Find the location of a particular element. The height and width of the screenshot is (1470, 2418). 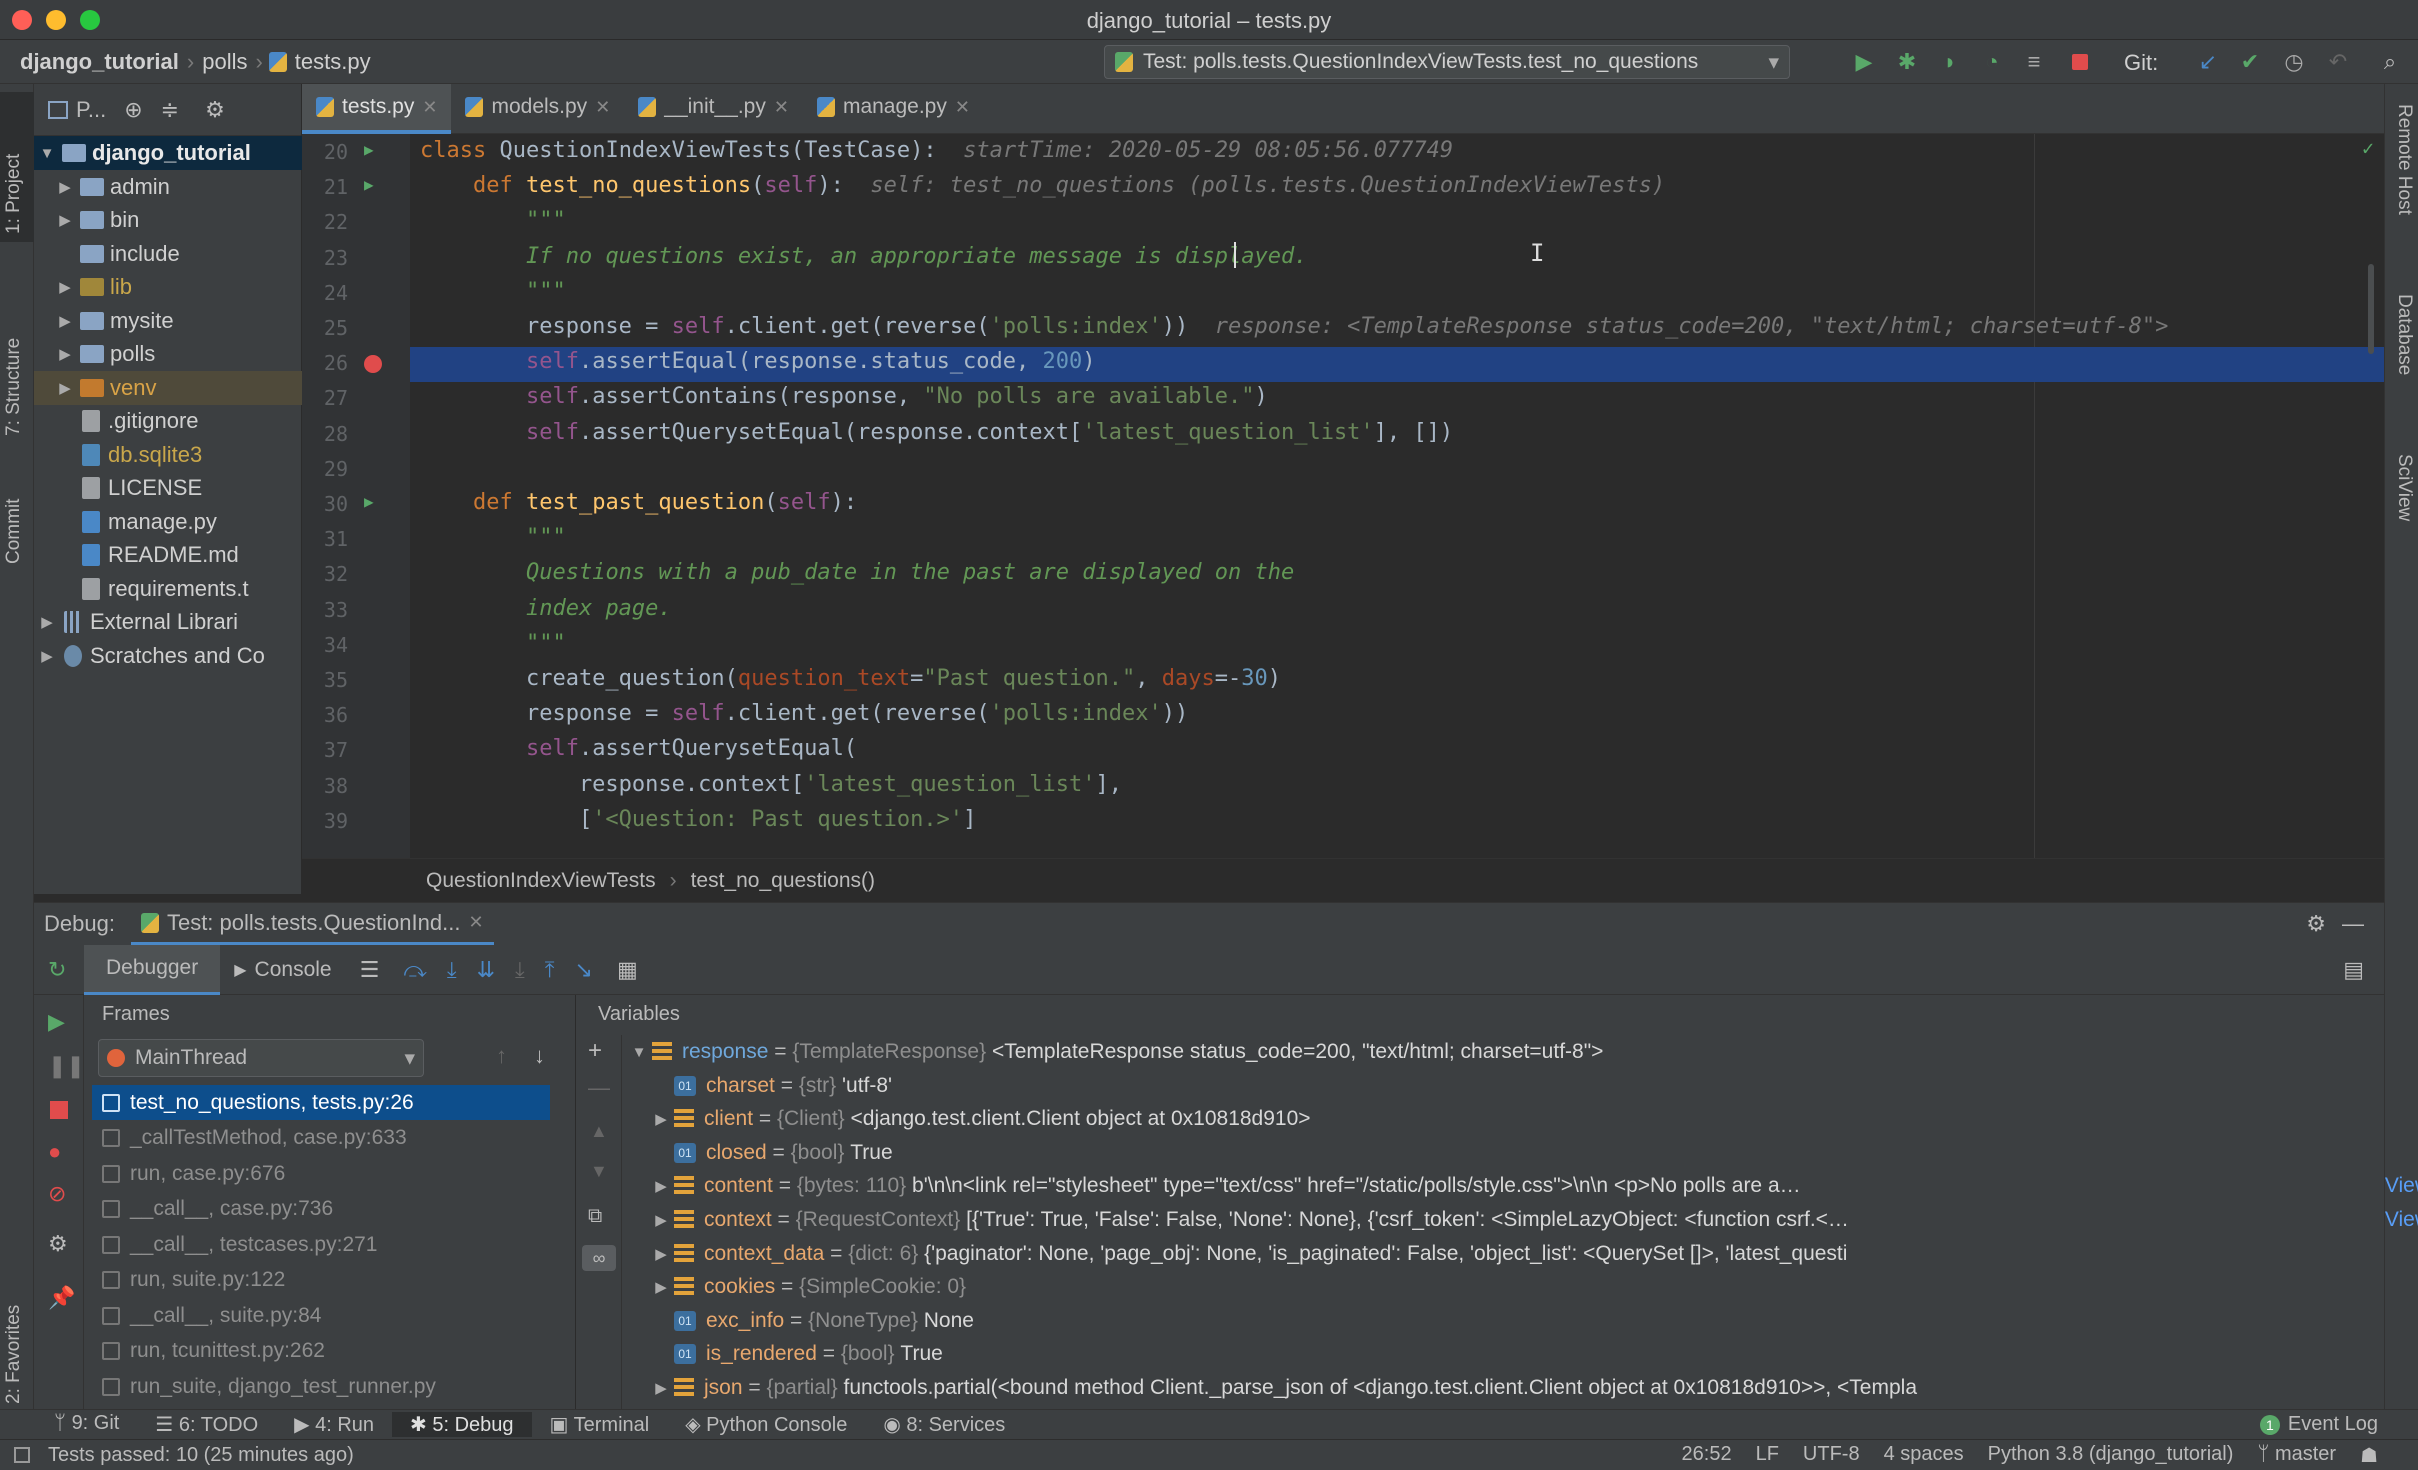

caret-position: 26:52 is located at coordinates (1707, 1455).